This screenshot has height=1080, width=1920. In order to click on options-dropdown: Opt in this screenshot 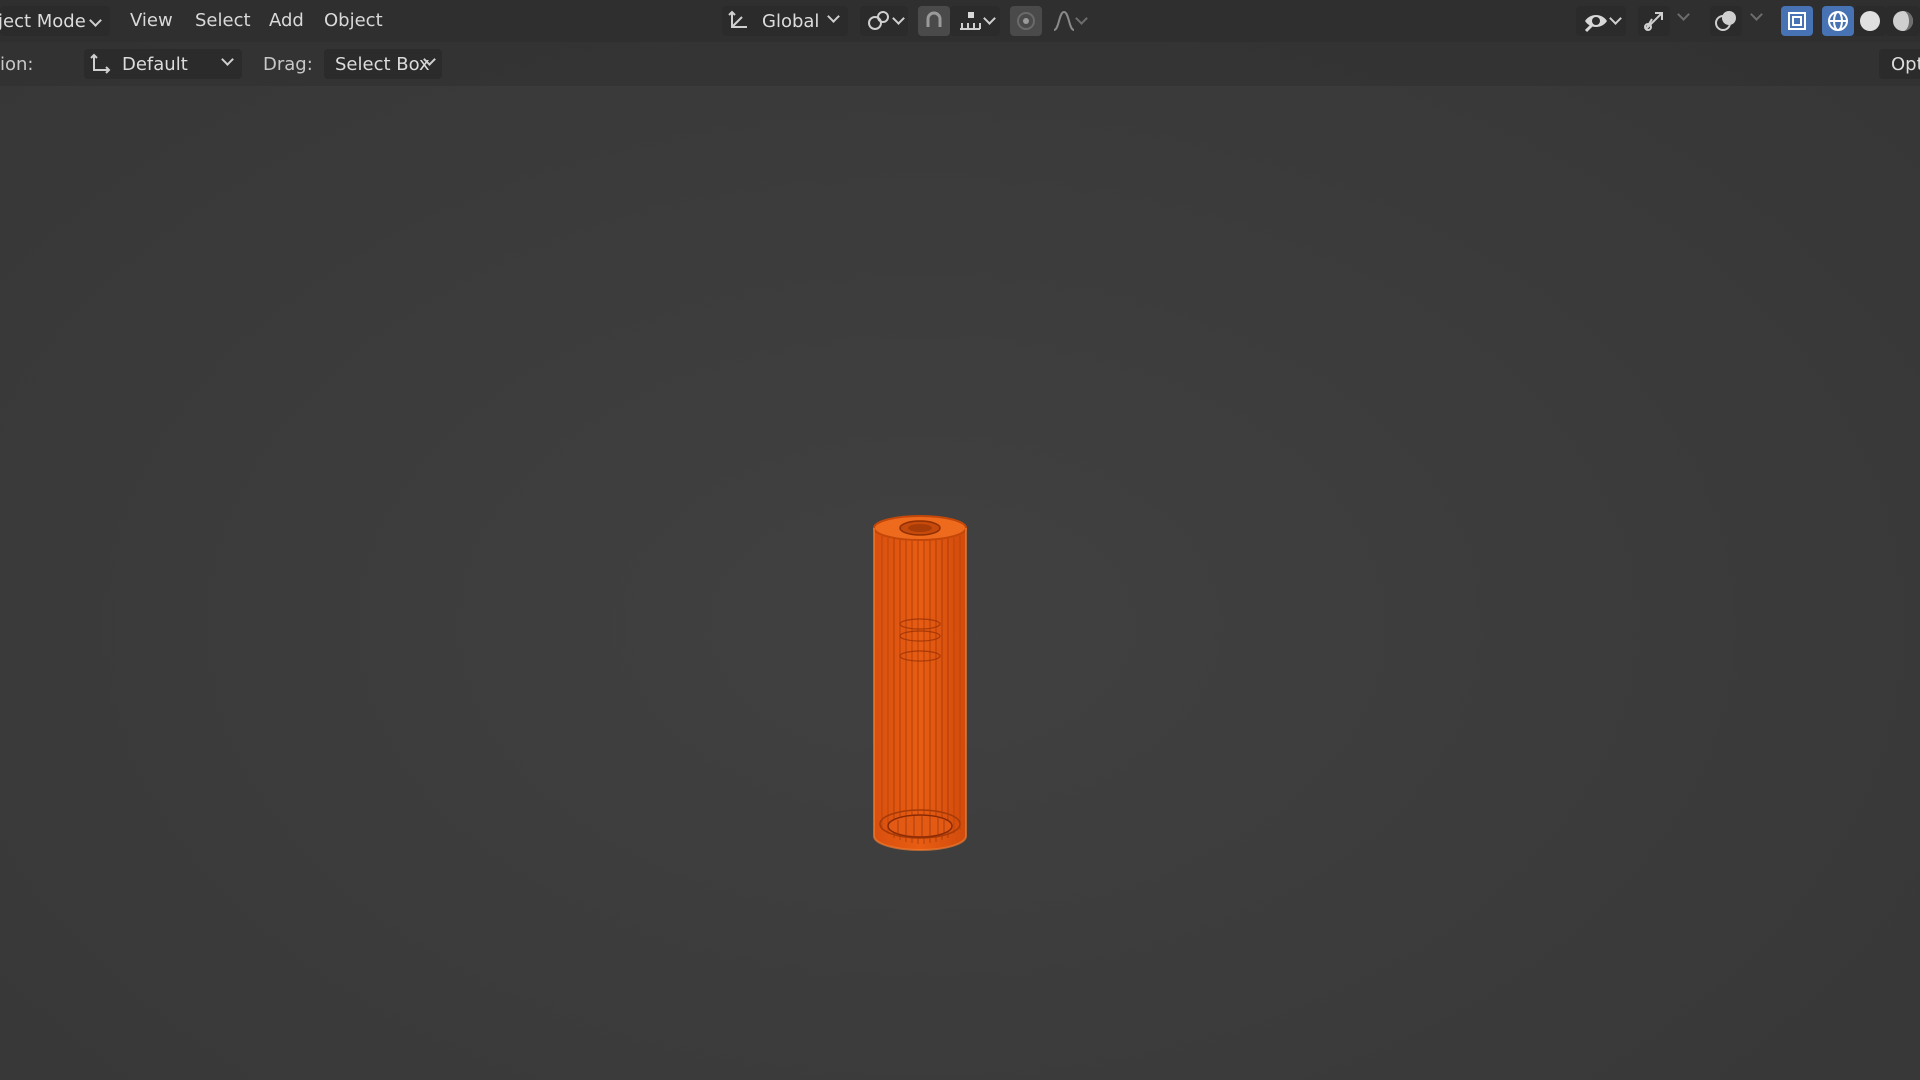, I will do `click(1899, 64)`.